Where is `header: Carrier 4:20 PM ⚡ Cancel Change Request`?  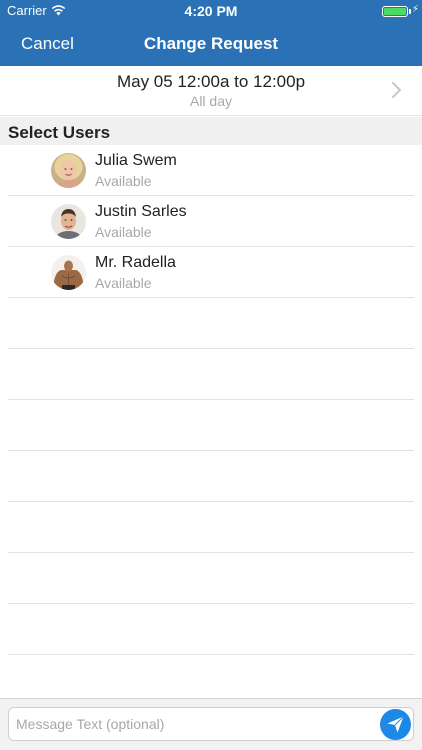
header: Carrier 4:20 PM ⚡ Cancel Change Request is located at coordinates (211, 33).